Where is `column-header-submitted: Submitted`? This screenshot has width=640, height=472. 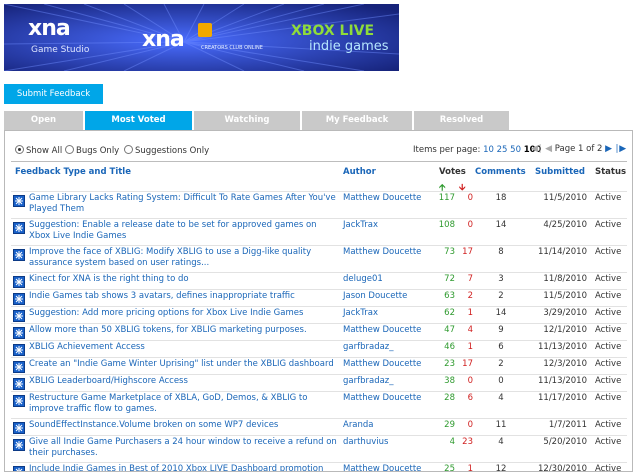
column-header-submitted: Submitted is located at coordinates (560, 172).